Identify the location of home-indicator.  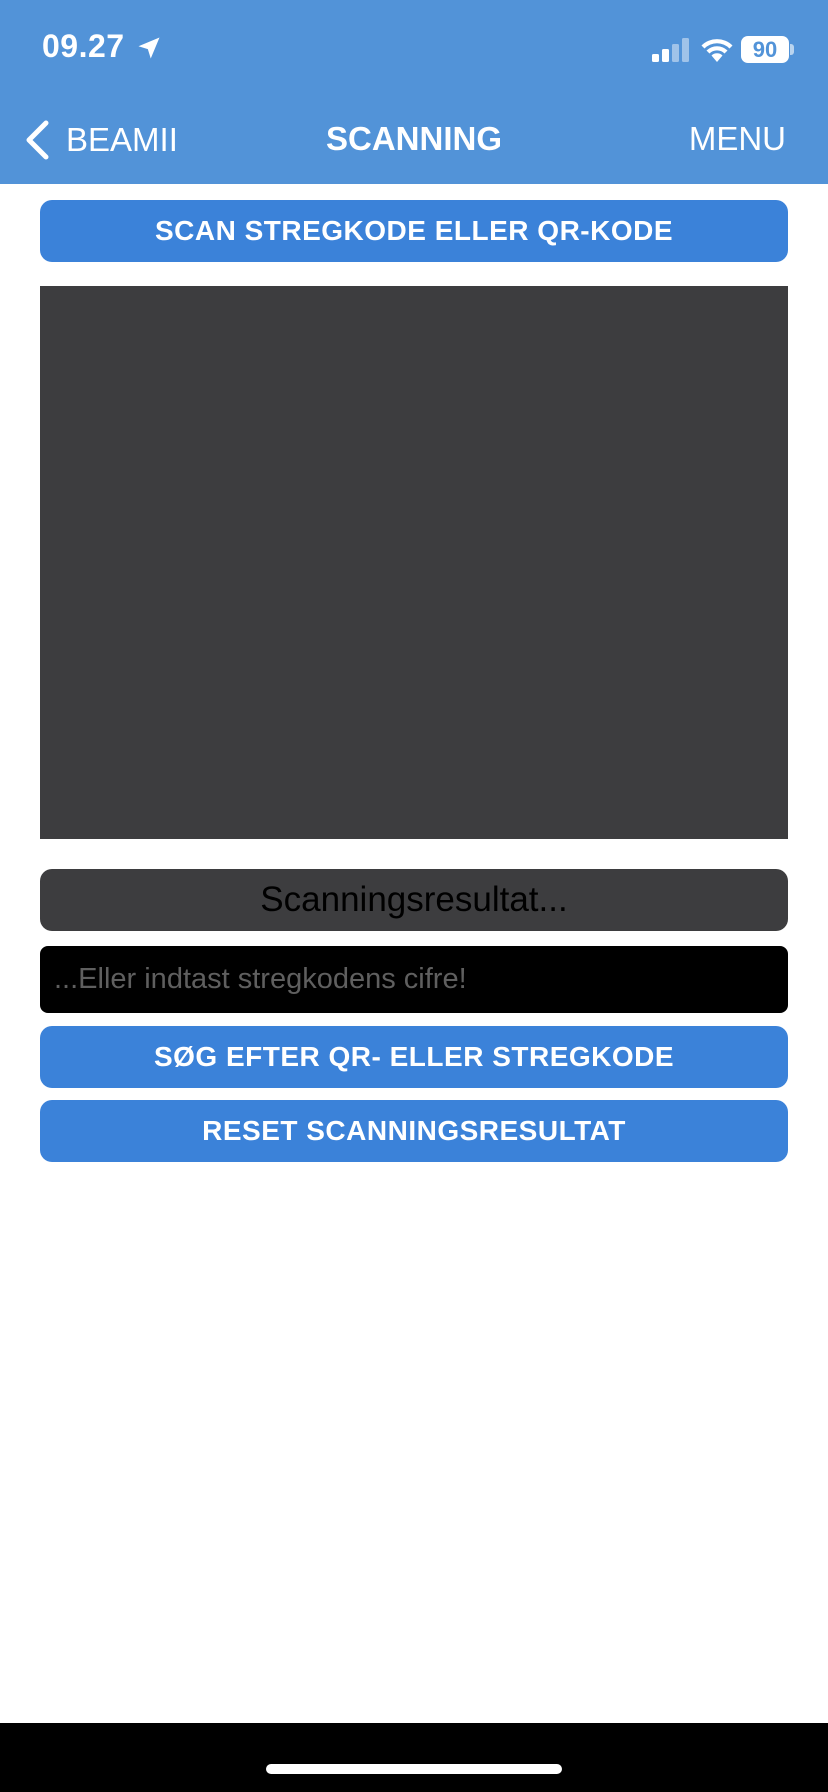
(414, 1769).